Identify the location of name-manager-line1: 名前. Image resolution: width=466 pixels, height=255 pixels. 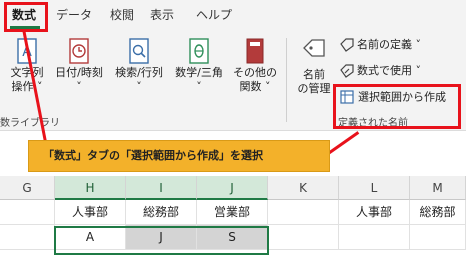
(314, 74).